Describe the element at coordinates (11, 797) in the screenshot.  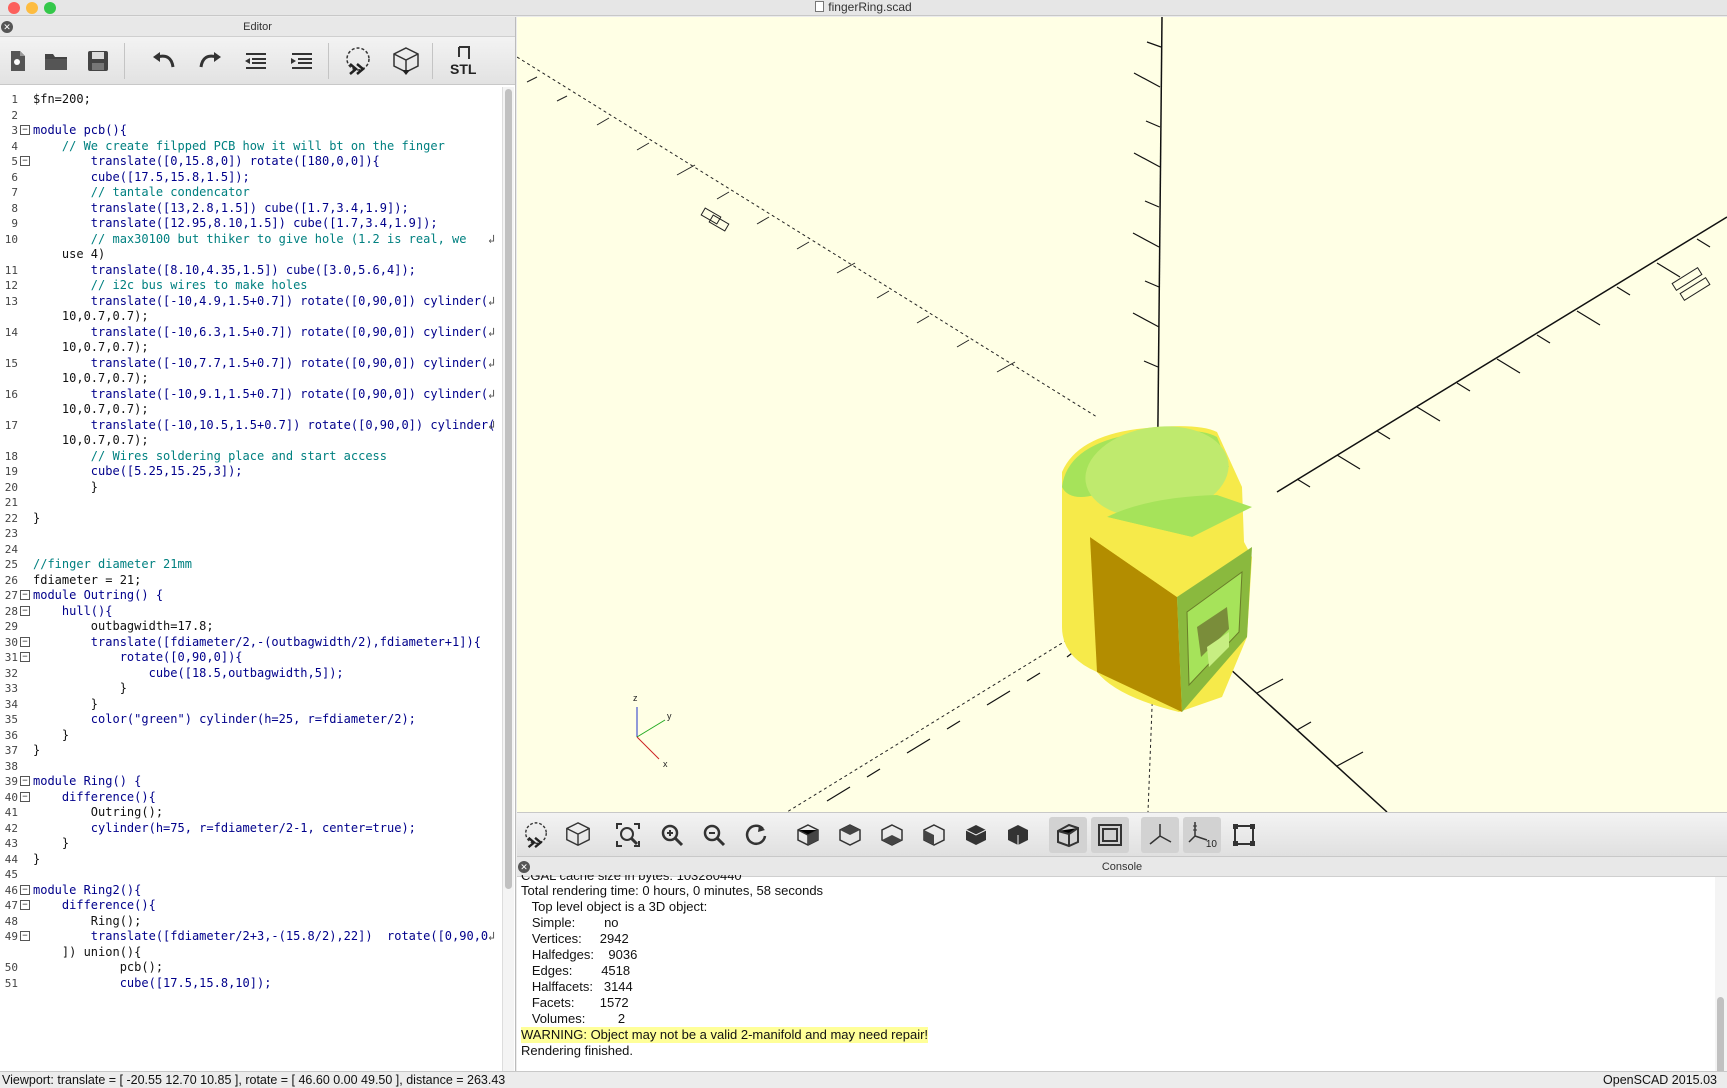
I see `line-number: 40` at that location.